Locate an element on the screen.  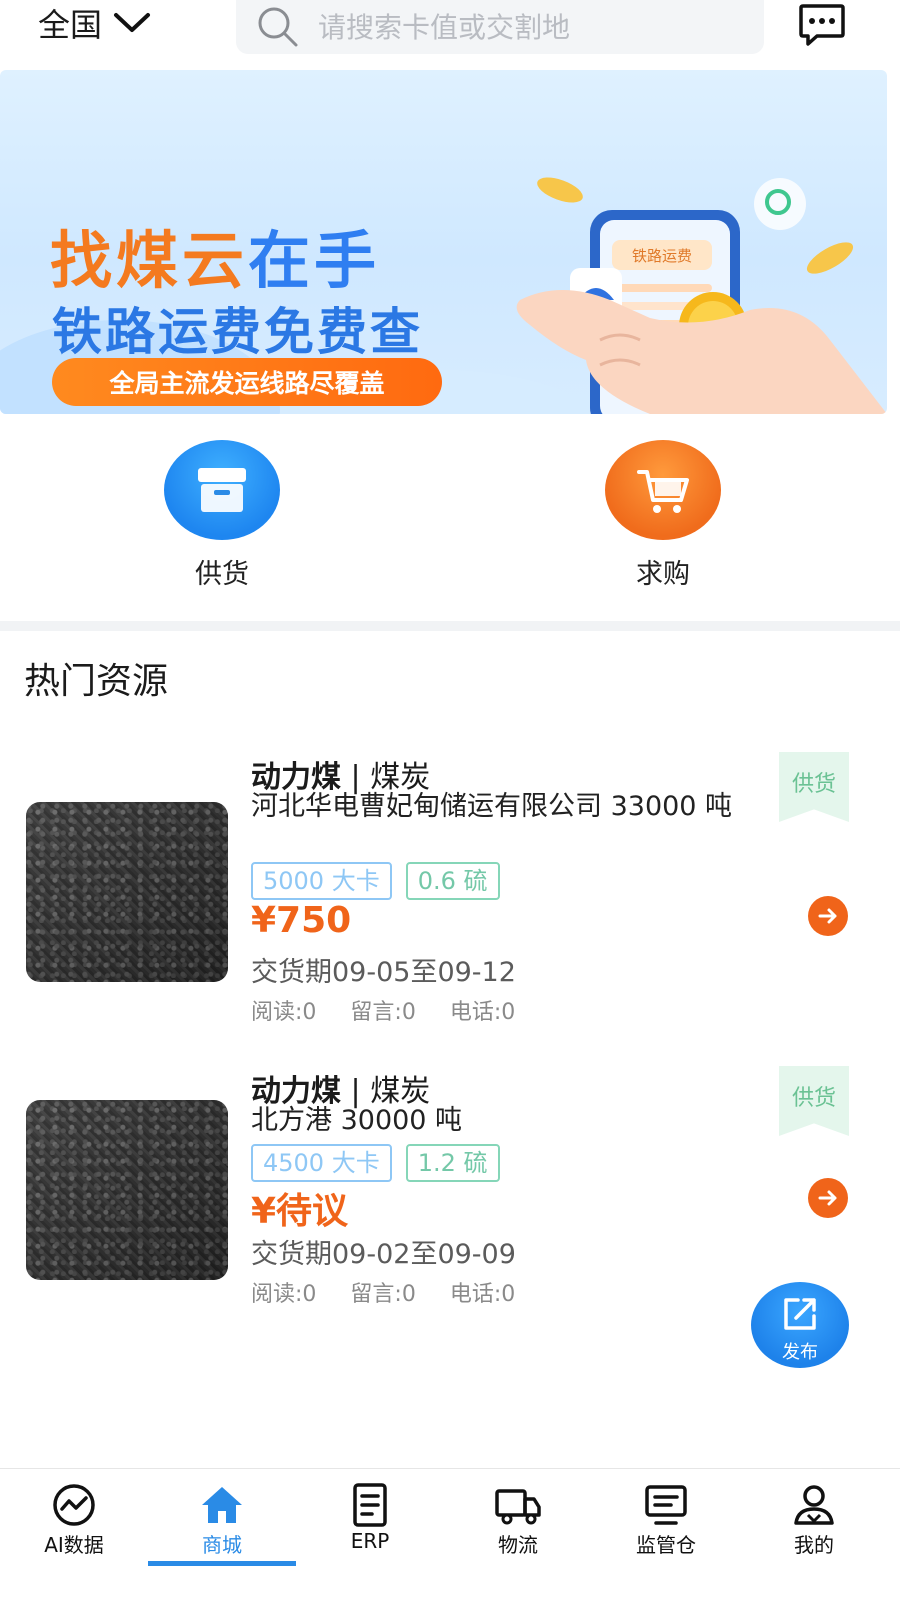
bottom-nav: AI数据 商城 ERP 物流 监管仓 我的 is located at coordinates (450, 1534).